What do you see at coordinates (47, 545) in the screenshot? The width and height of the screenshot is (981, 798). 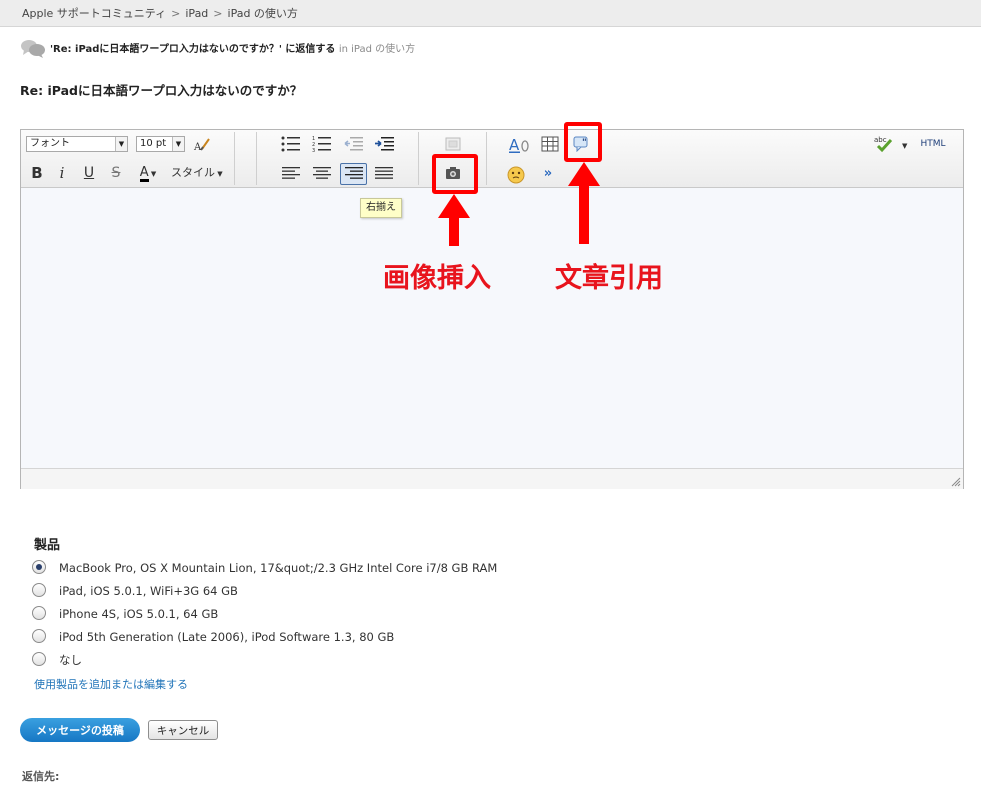 I see `products-heading: 製品` at bounding box center [47, 545].